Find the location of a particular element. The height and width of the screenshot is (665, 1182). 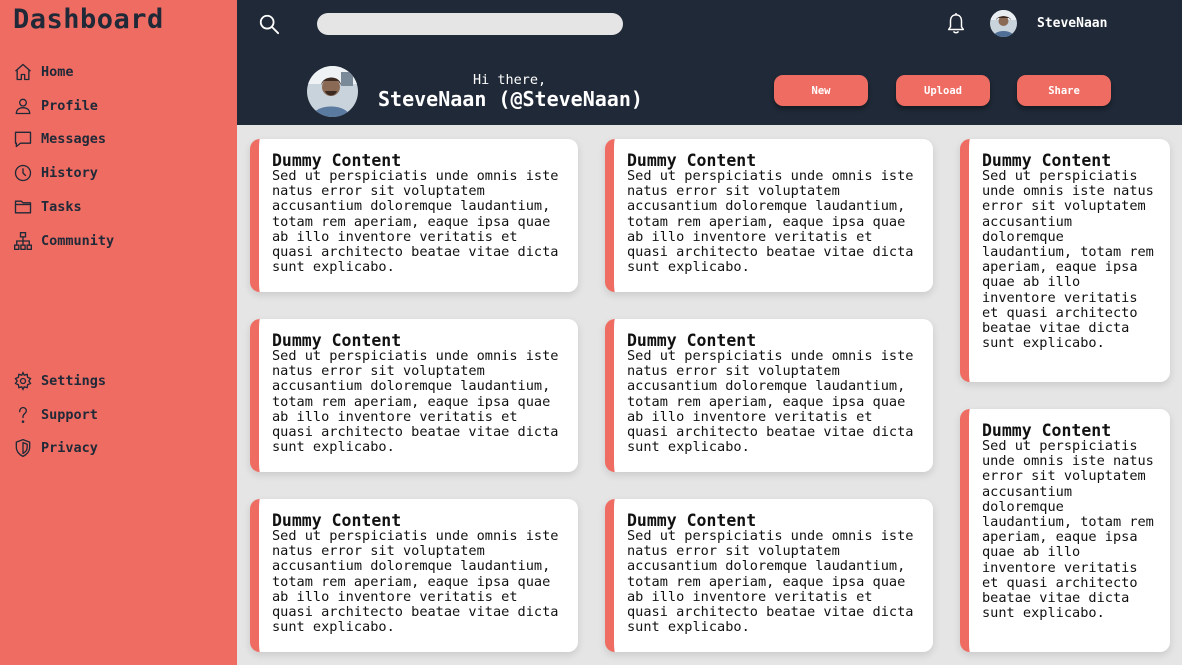

home-icon is located at coordinates (23, 72).